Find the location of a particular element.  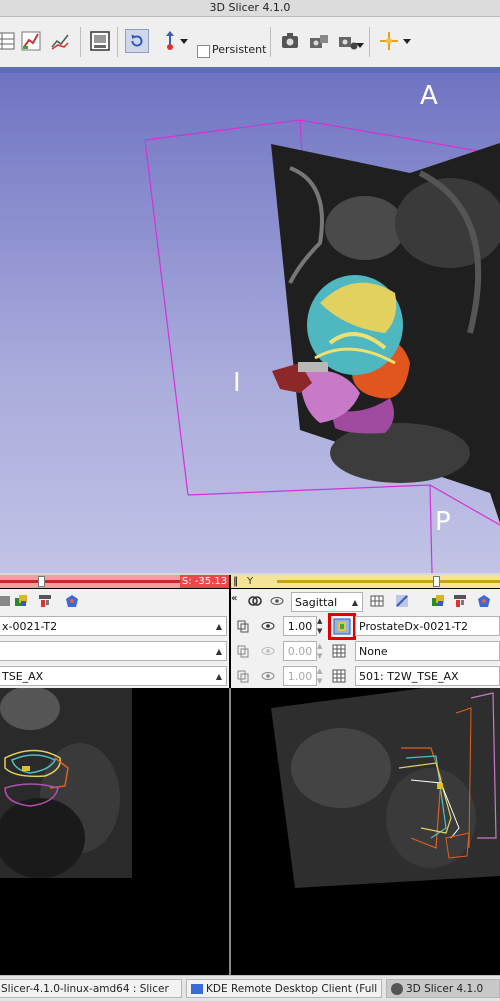

plot-curve-icon is located at coordinates (60, 41).